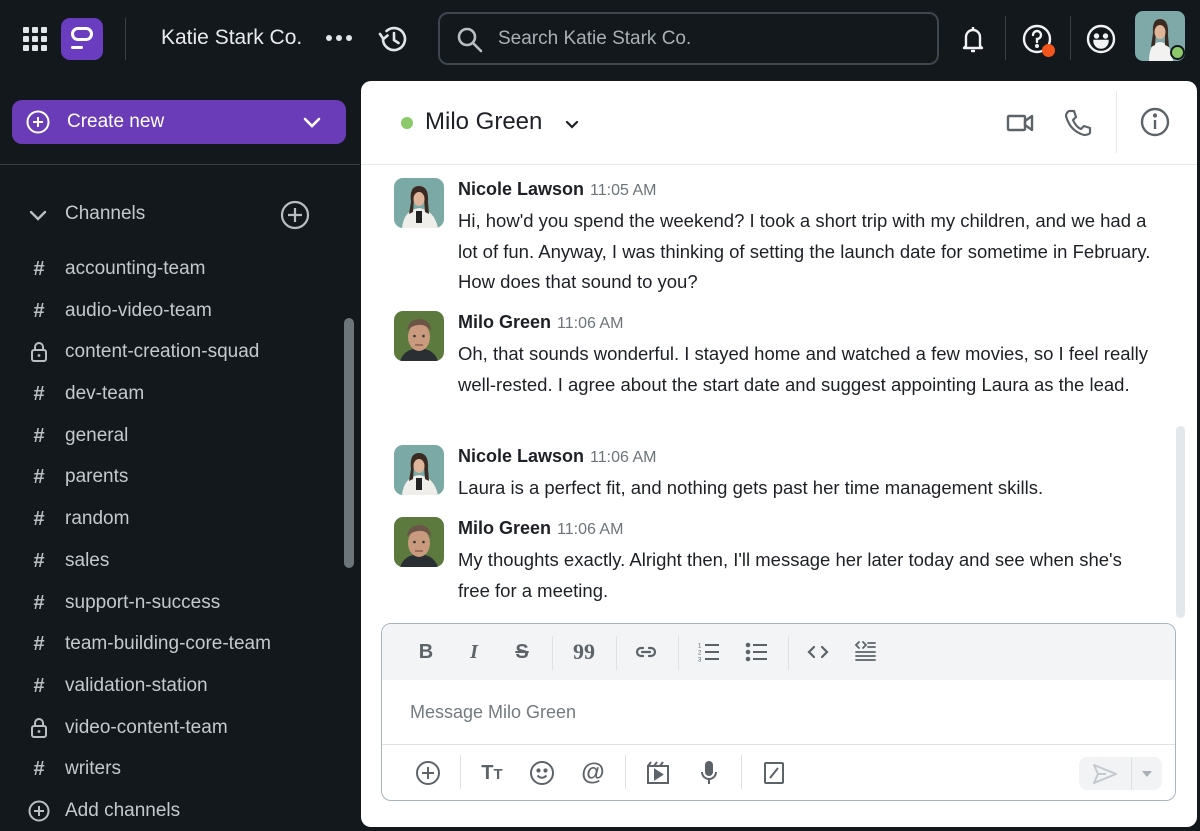  Describe the element at coordinates (170, 438) in the screenshot. I see `sidebar-channel-general: # general` at that location.